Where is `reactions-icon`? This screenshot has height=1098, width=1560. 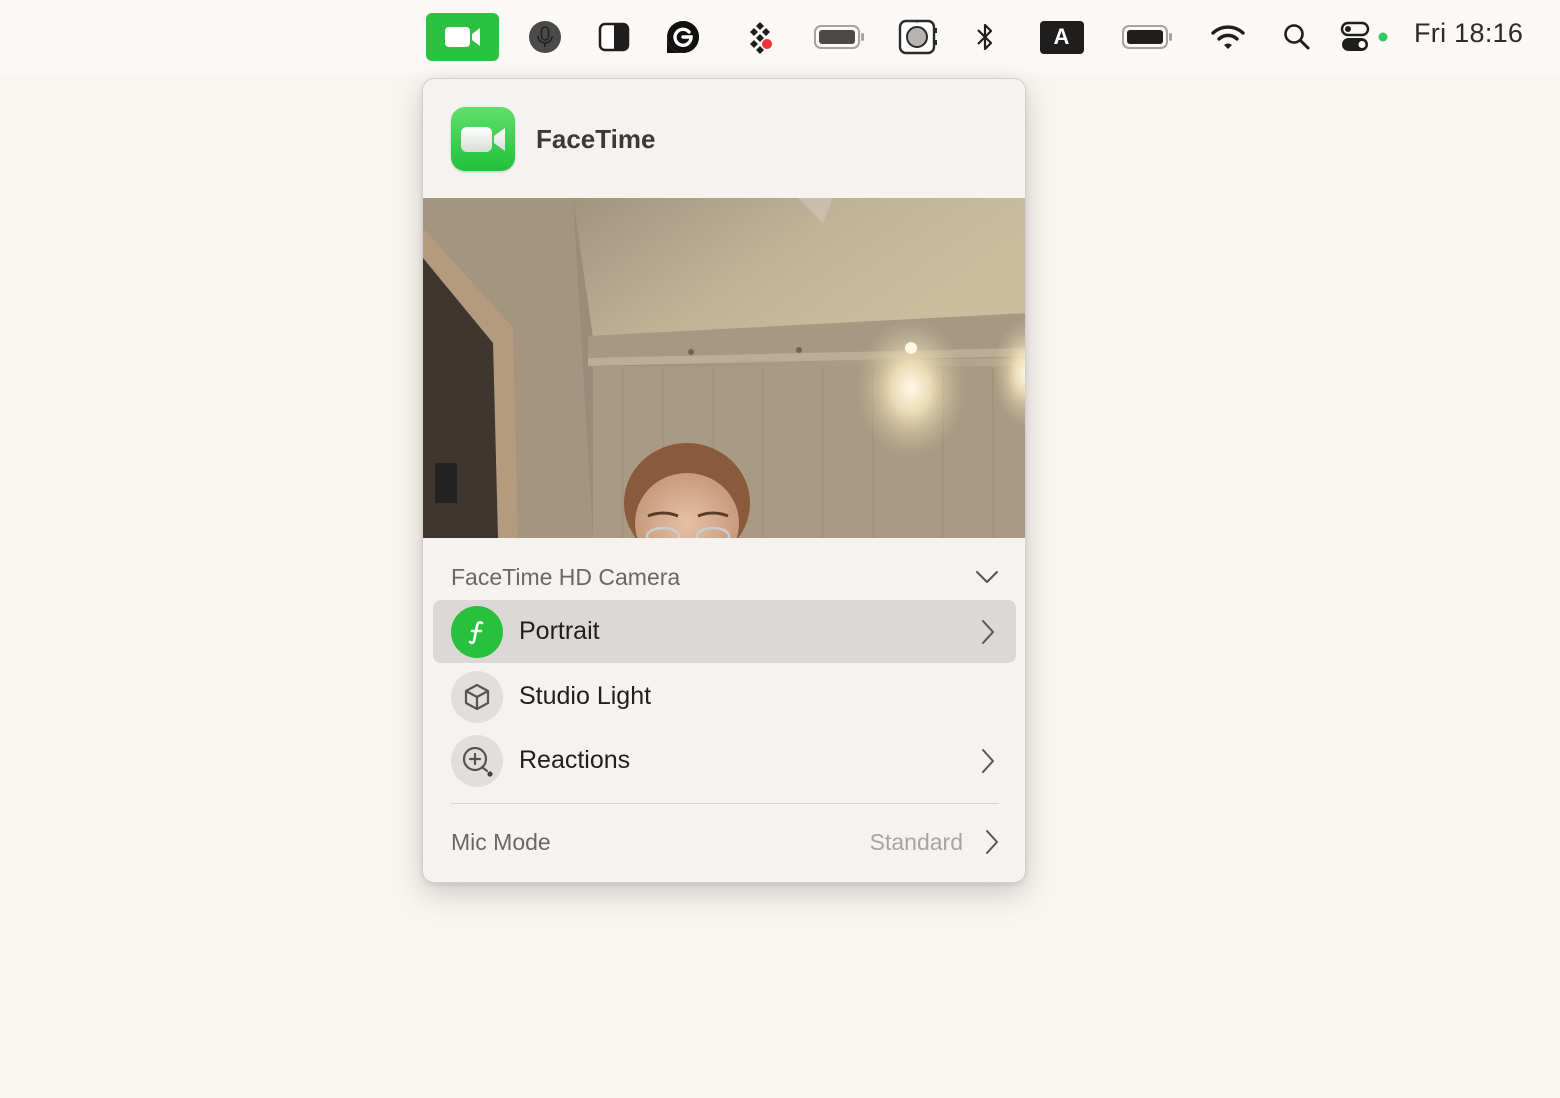 reactions-icon is located at coordinates (477, 761).